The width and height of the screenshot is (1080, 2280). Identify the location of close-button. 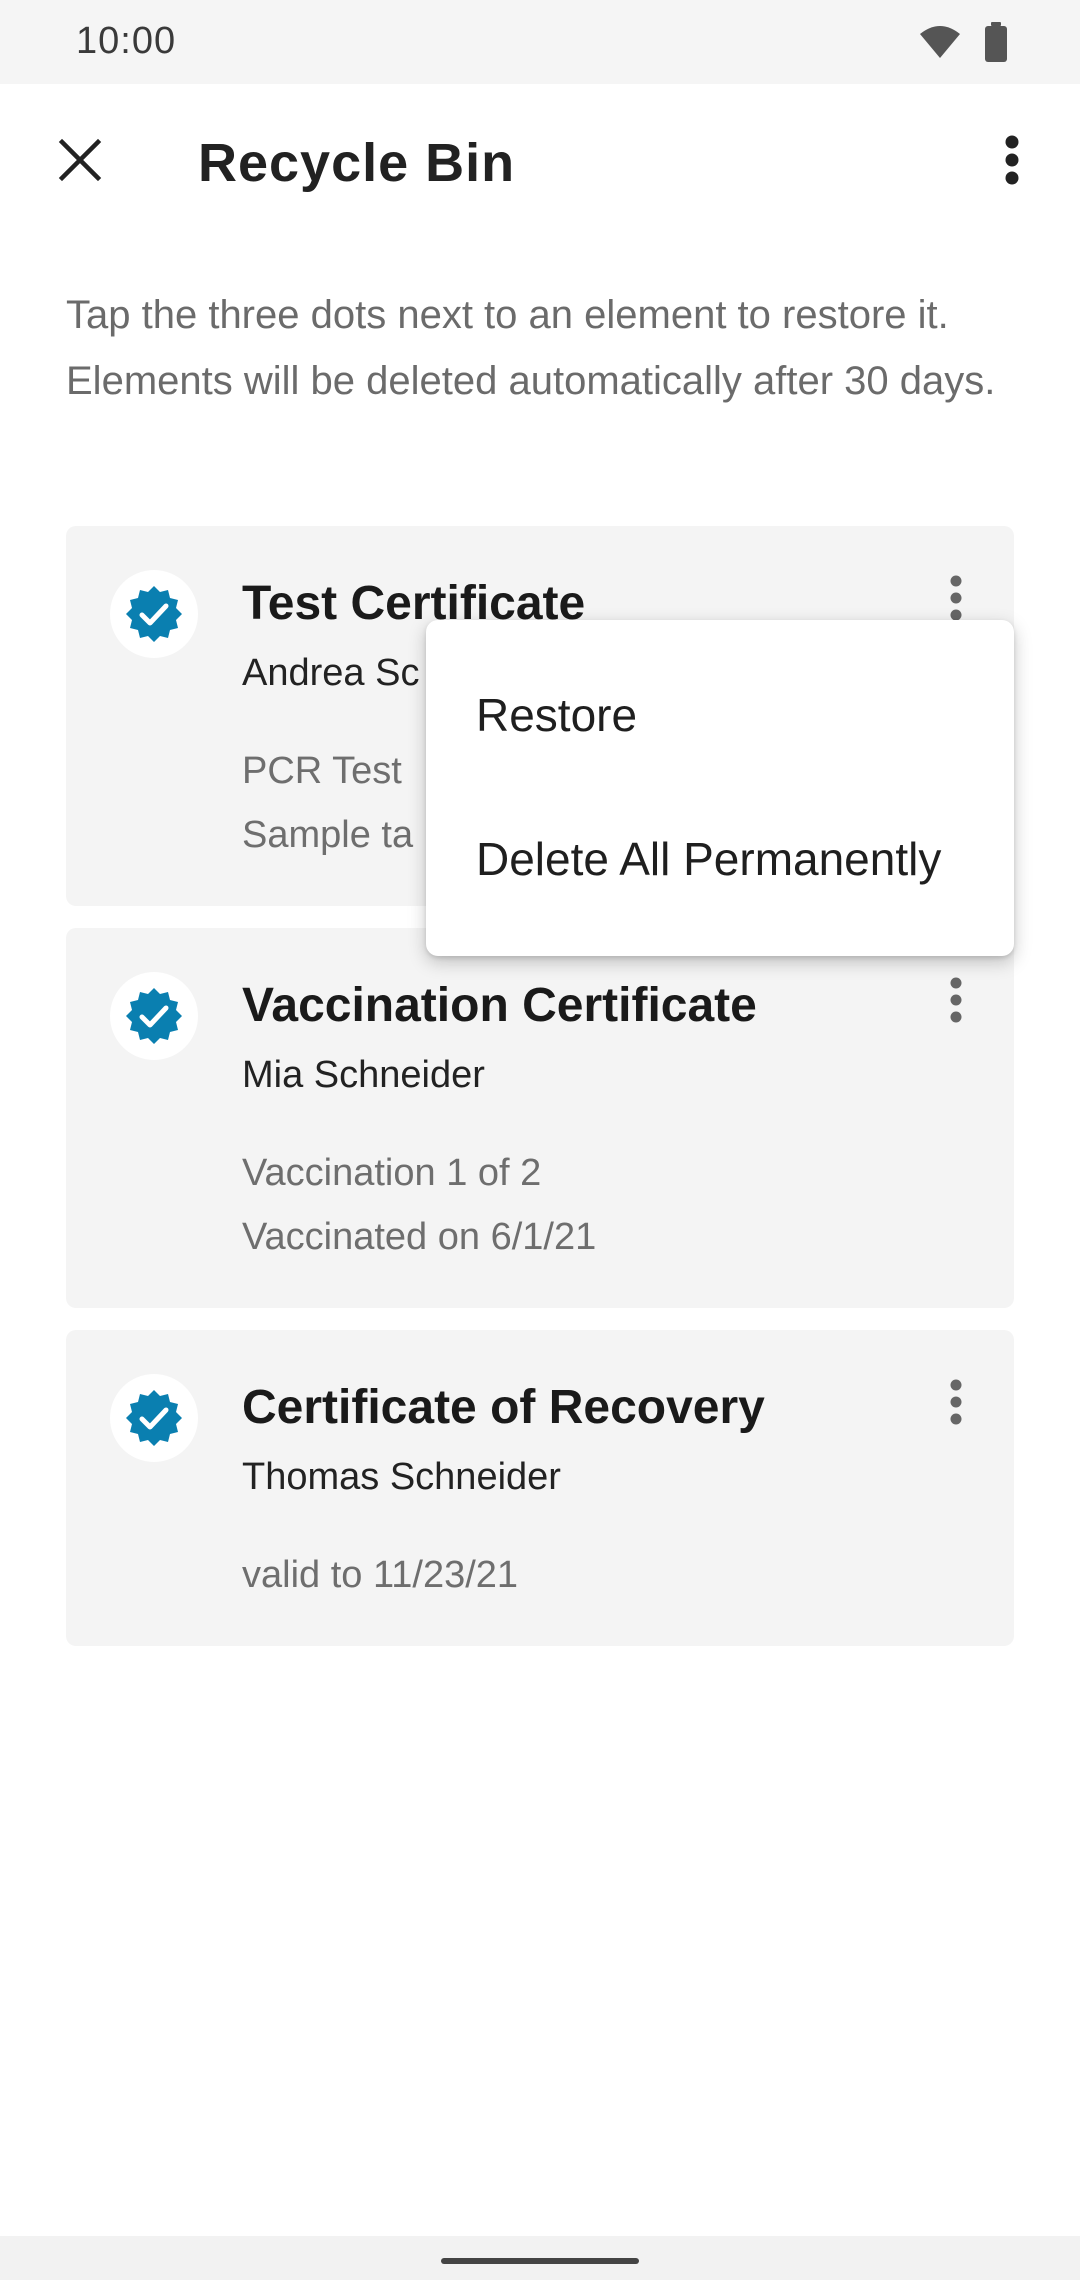
(80, 162).